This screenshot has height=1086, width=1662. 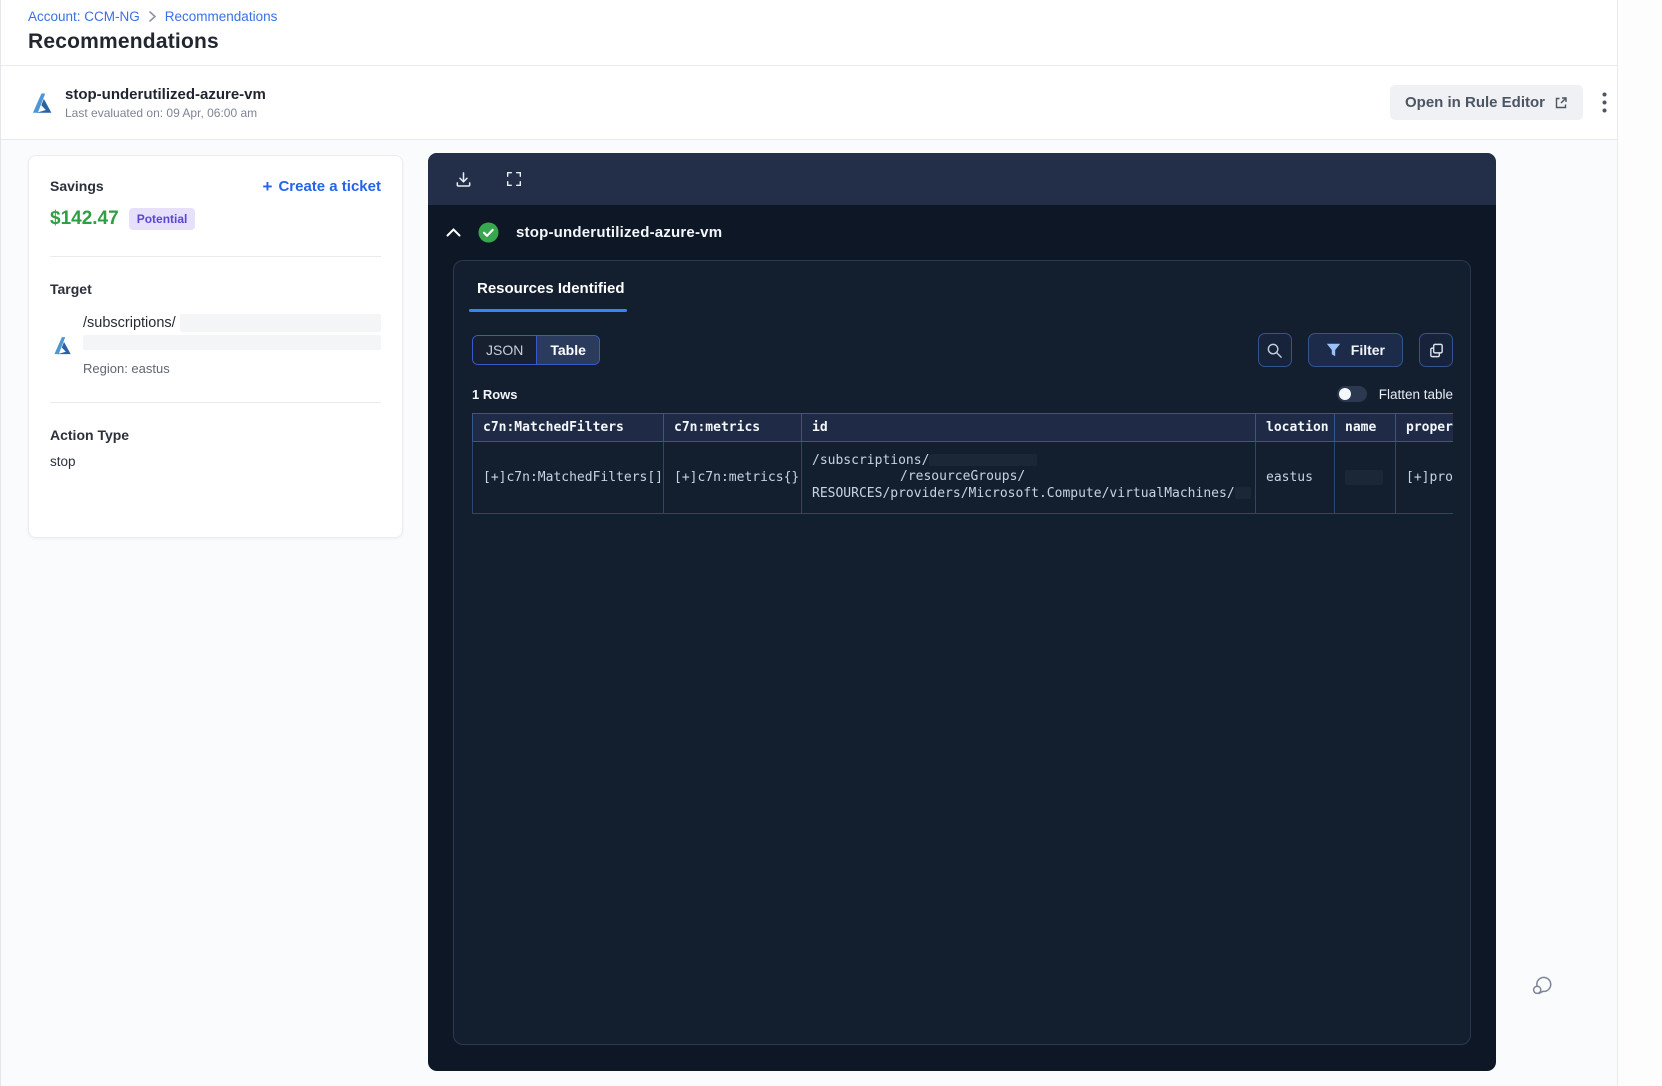 What do you see at coordinates (77, 186) in the screenshot?
I see `savings-label: Savings` at bounding box center [77, 186].